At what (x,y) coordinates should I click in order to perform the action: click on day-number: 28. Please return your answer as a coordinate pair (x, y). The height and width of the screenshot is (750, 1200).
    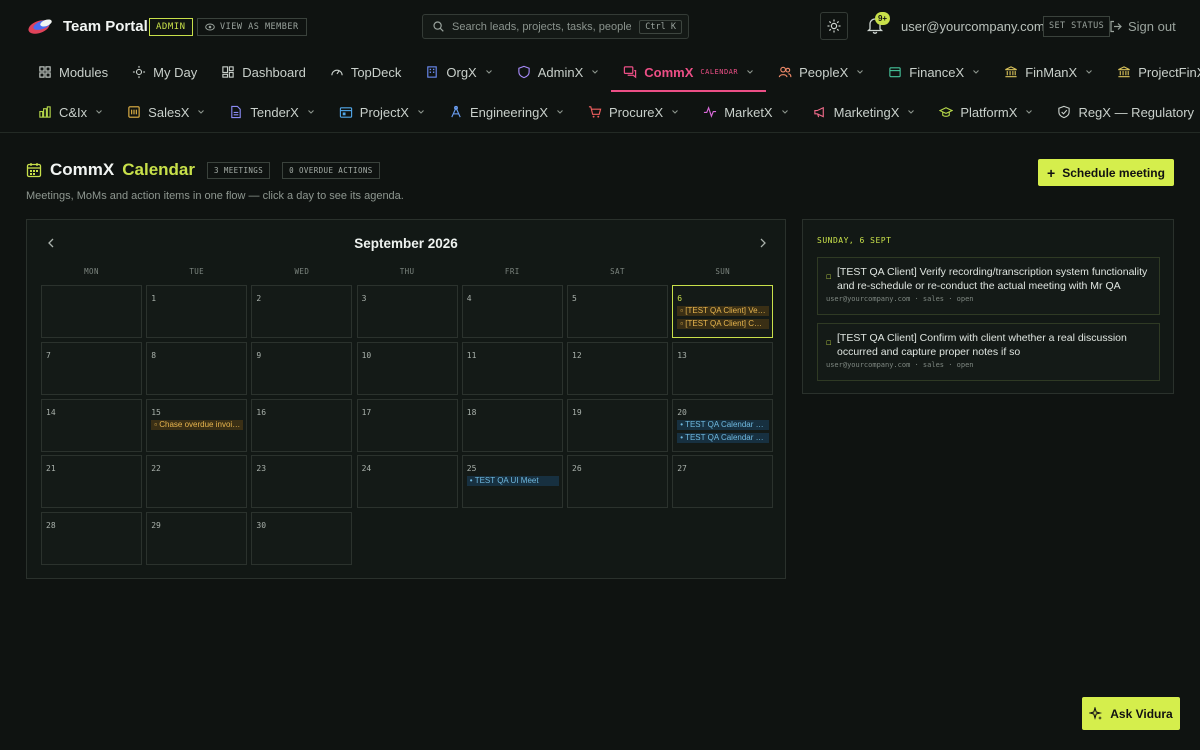
    Looking at the image, I should click on (51, 526).